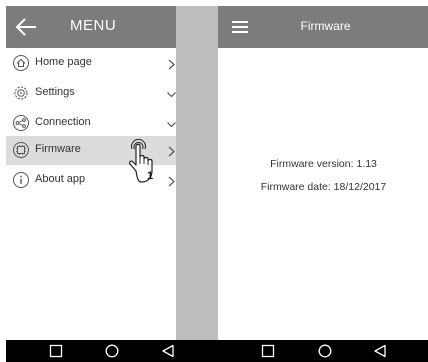 The image size is (428, 362). What do you see at coordinates (323, 164) in the screenshot?
I see `firmware-version: Firmware version: 1.13` at bounding box center [323, 164].